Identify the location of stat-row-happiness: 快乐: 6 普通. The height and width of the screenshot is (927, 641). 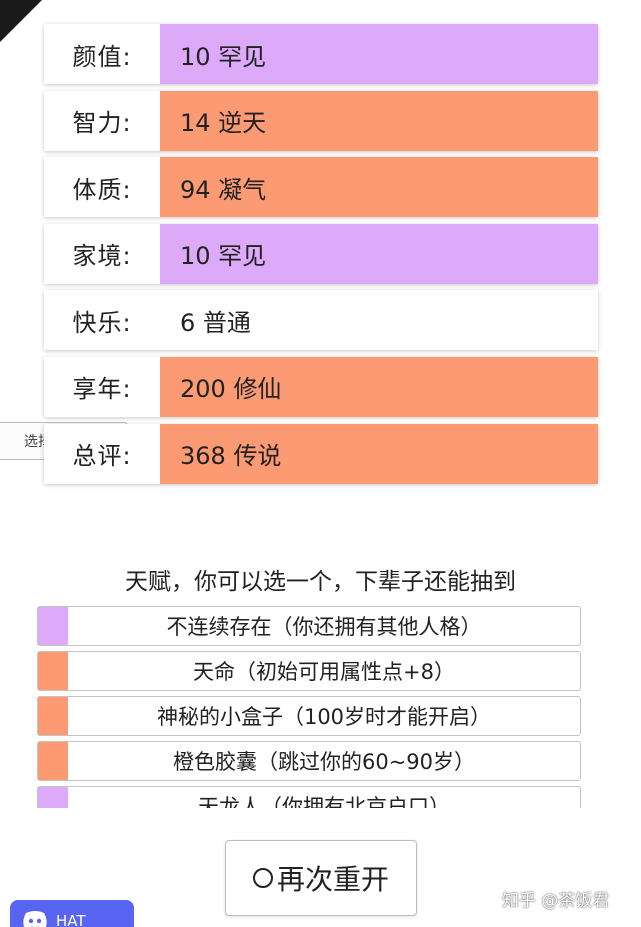
(321, 320).